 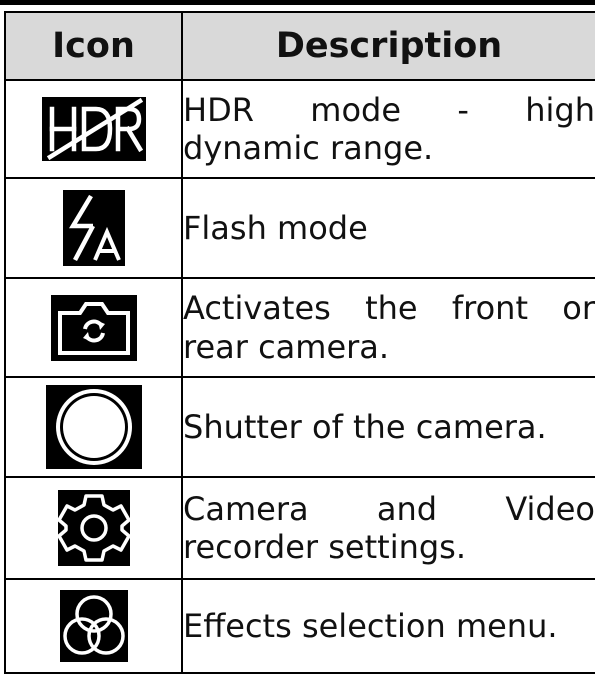 What do you see at coordinates (388, 46) in the screenshot?
I see `header-description: Description` at bounding box center [388, 46].